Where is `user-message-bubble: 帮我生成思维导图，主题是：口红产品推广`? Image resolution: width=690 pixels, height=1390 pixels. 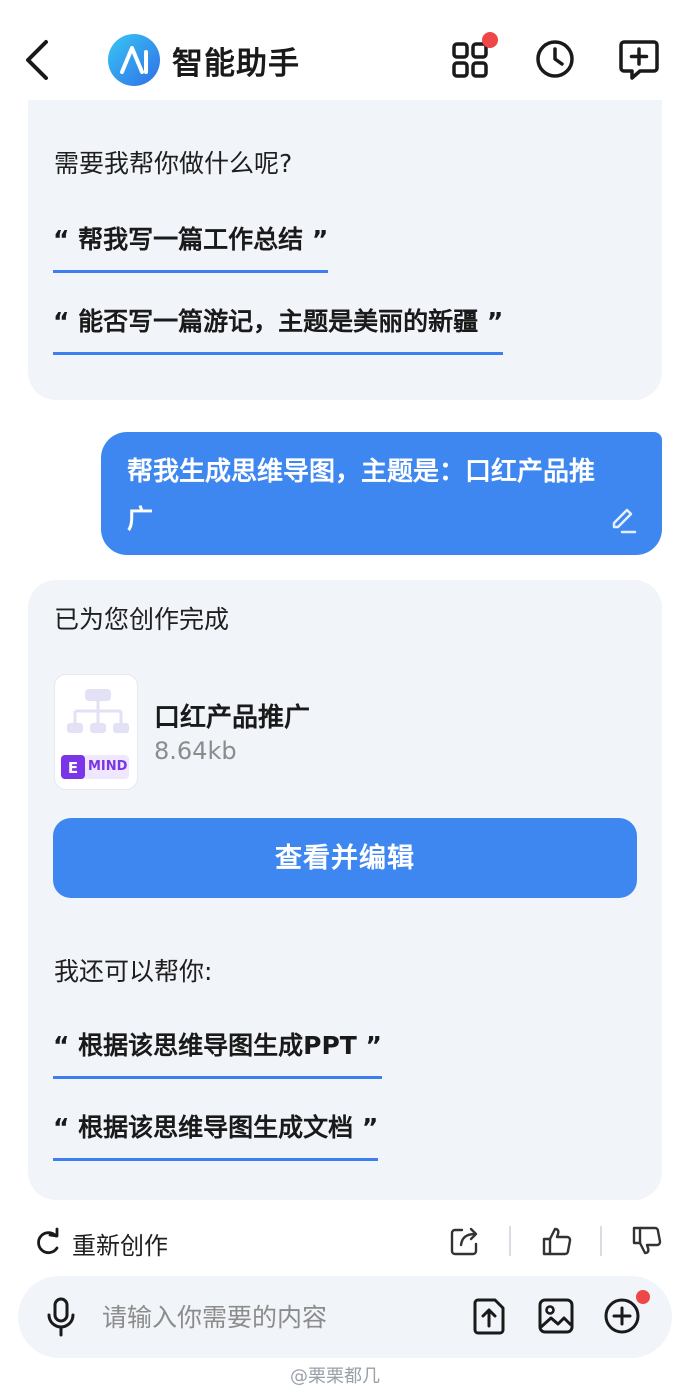
user-message-bubble: 帮我生成思维导图，主题是：口红产品推广 is located at coordinates (381, 493).